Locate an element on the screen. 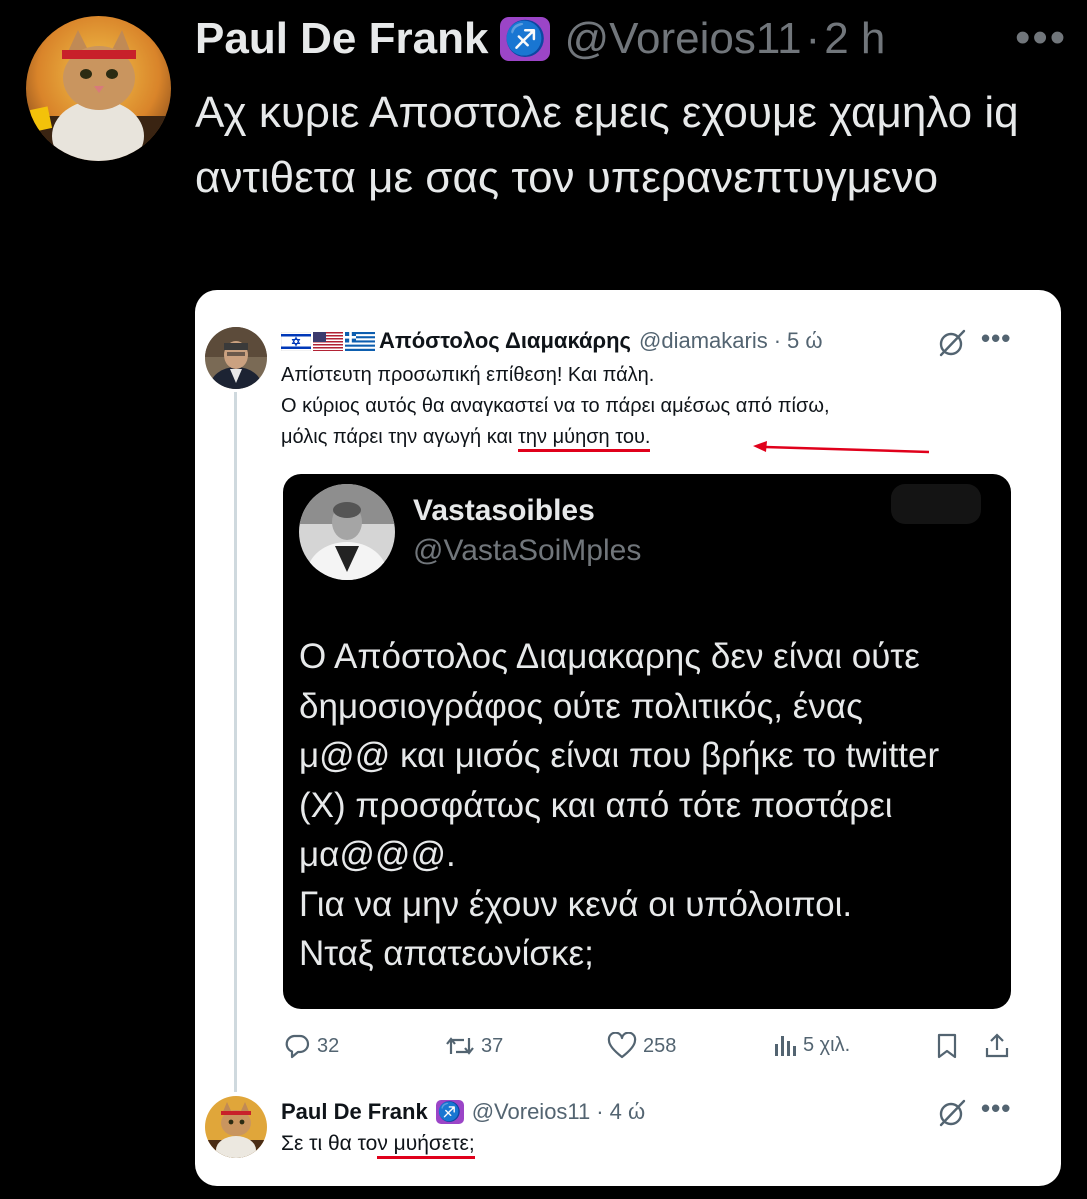 The image size is (1087, 1199). reply-tweet-header: Paul De Frank ♐ @Voreios11 · 4 ώ is located at coordinates (463, 1112).